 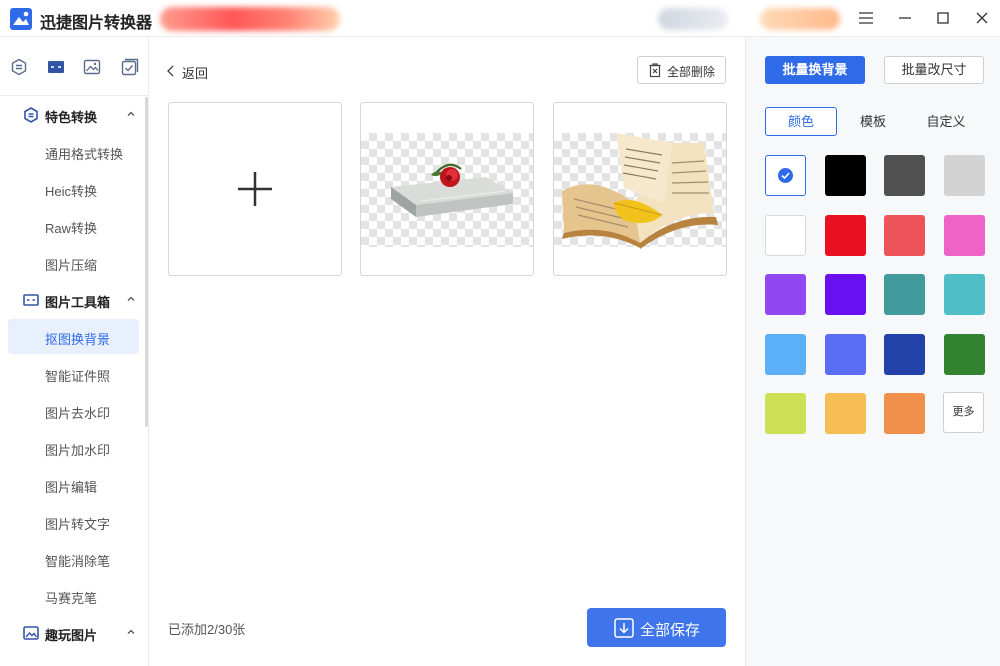 I want to click on menu-icon, so click(x=866, y=18).